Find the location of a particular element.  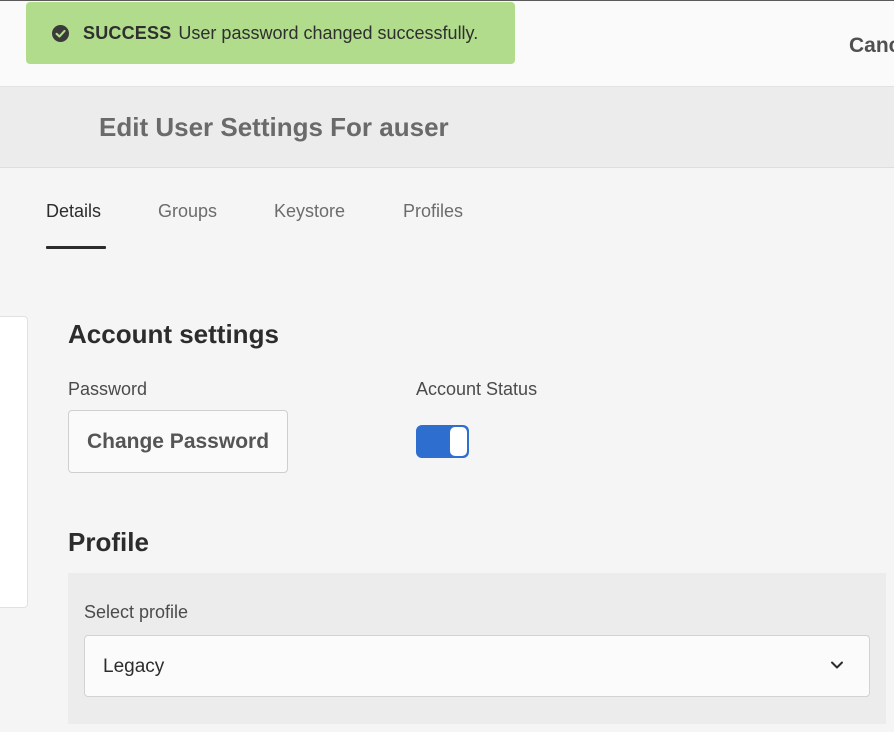

toggle-knob is located at coordinates (458, 441).